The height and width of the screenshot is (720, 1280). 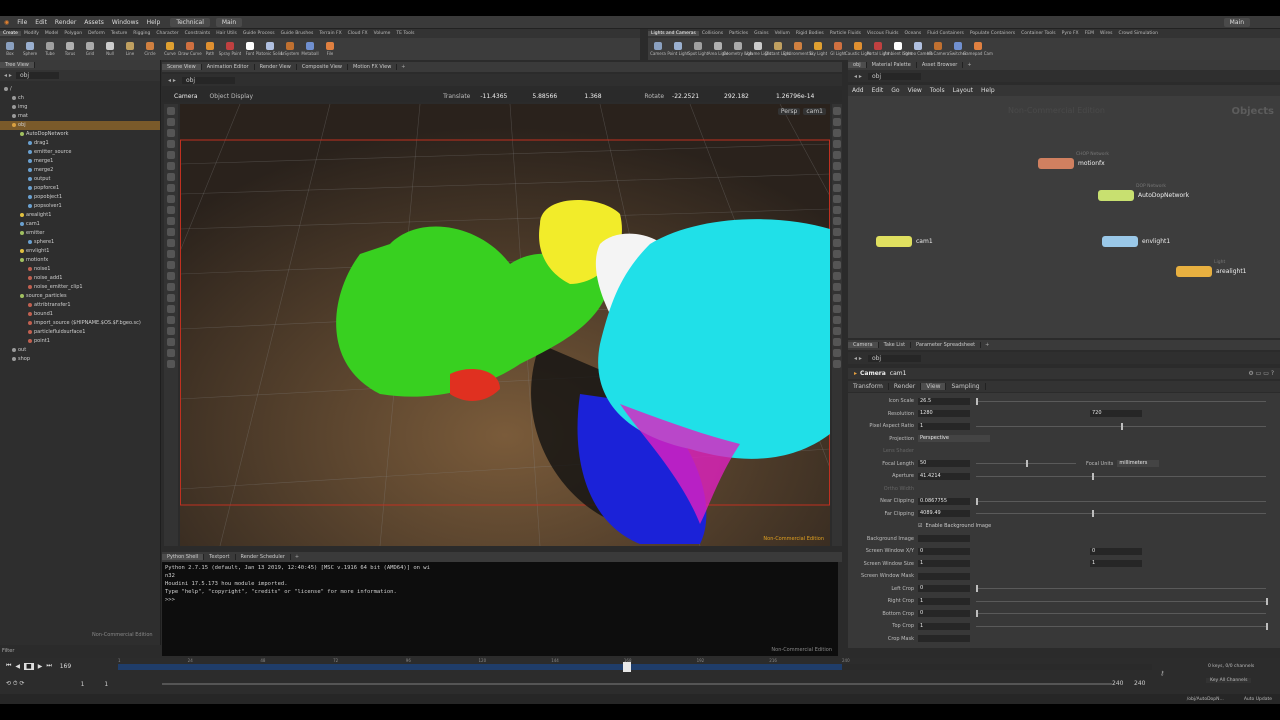 What do you see at coordinates (1089, 33) in the screenshot?
I see `shelf-tab: FEM` at bounding box center [1089, 33].